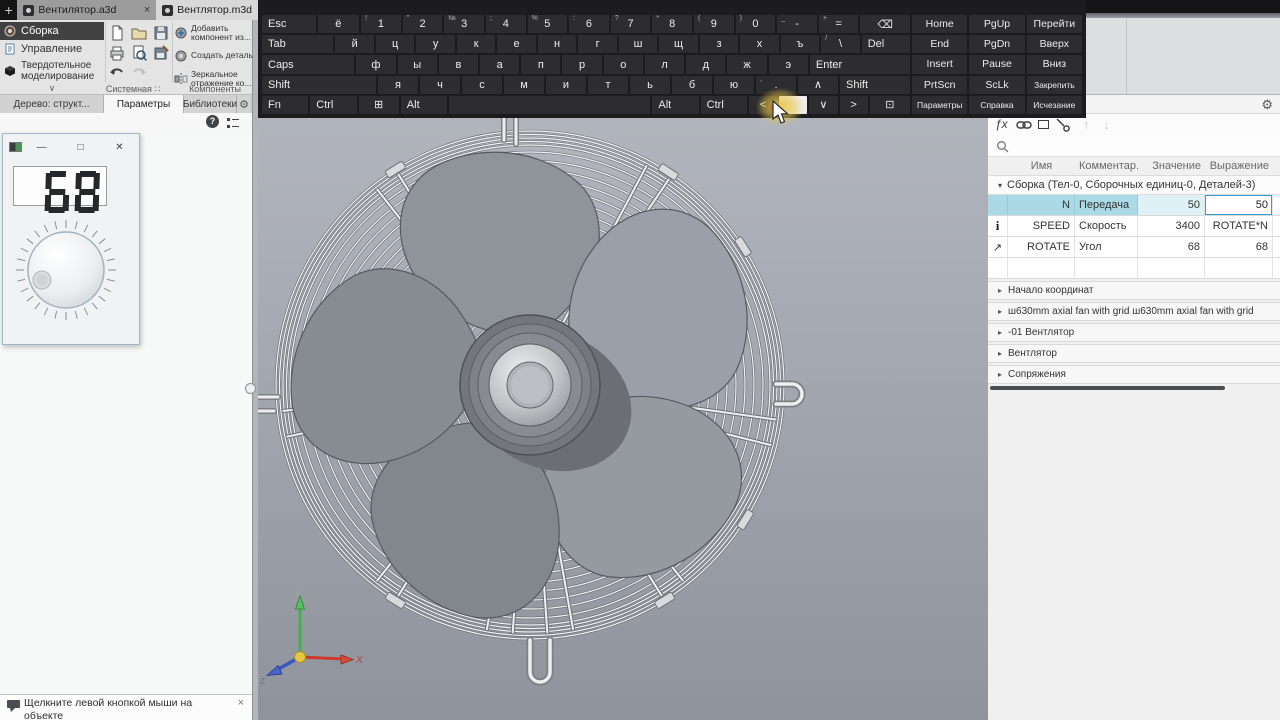 This screenshot has height=720, width=1280. Describe the element at coordinates (289, 24) in the screenshot. I see `key-Esc: Esc` at that location.